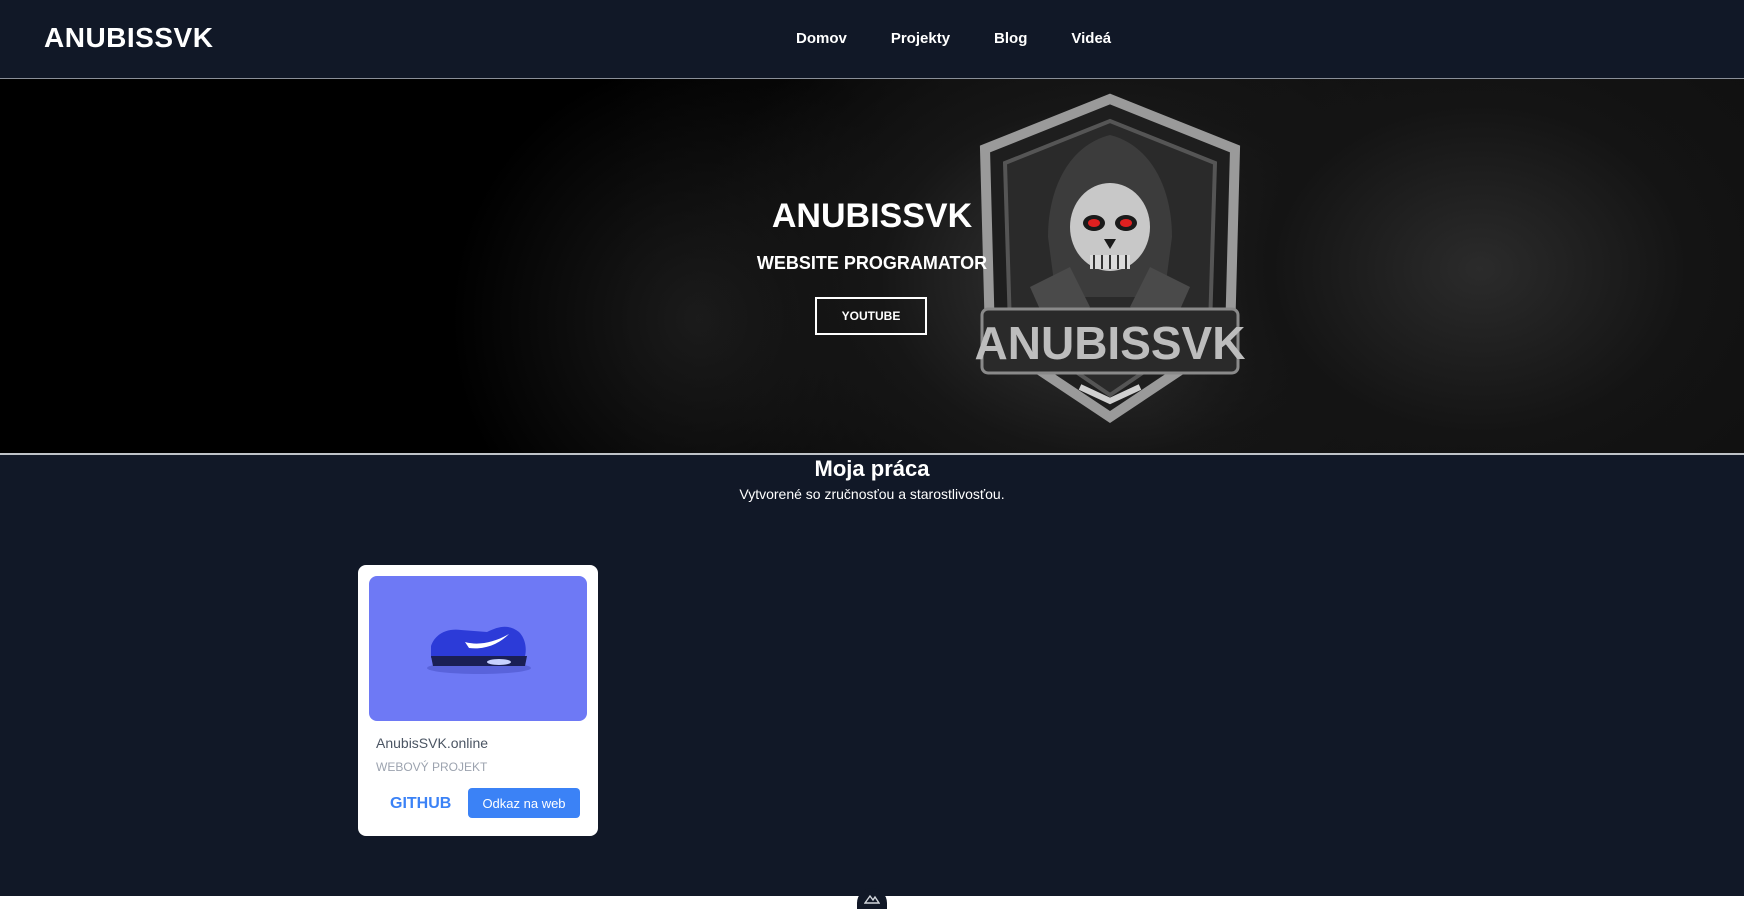  Describe the element at coordinates (432, 767) in the screenshot. I see `project-tag: WEBOVÝ PROJEKT` at that location.